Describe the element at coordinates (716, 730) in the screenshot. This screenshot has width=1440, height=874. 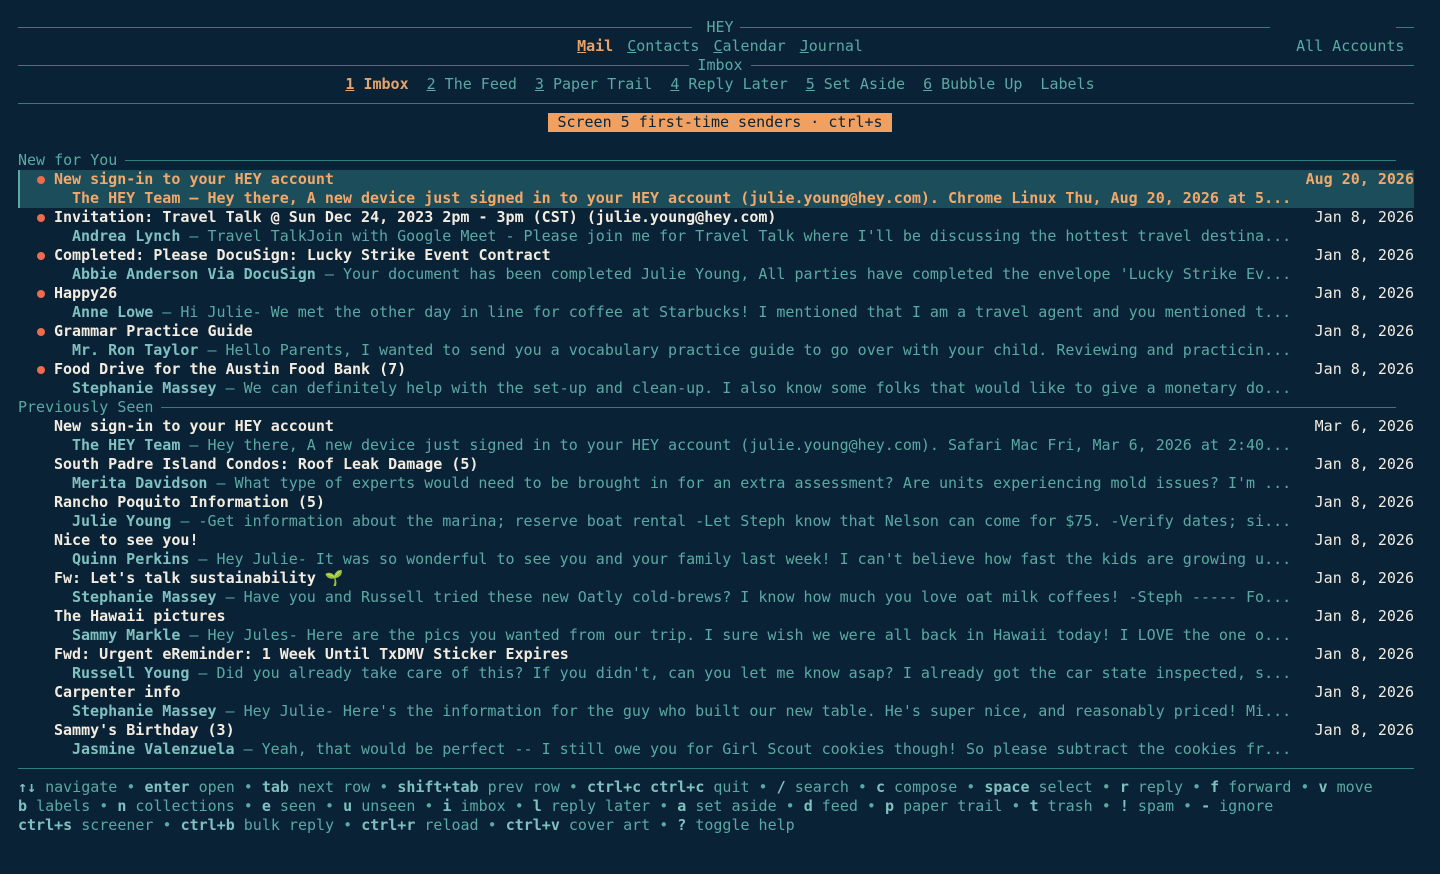
I see `email-line-main: Sammy's Birthday (3) Jan 8, 2026` at that location.